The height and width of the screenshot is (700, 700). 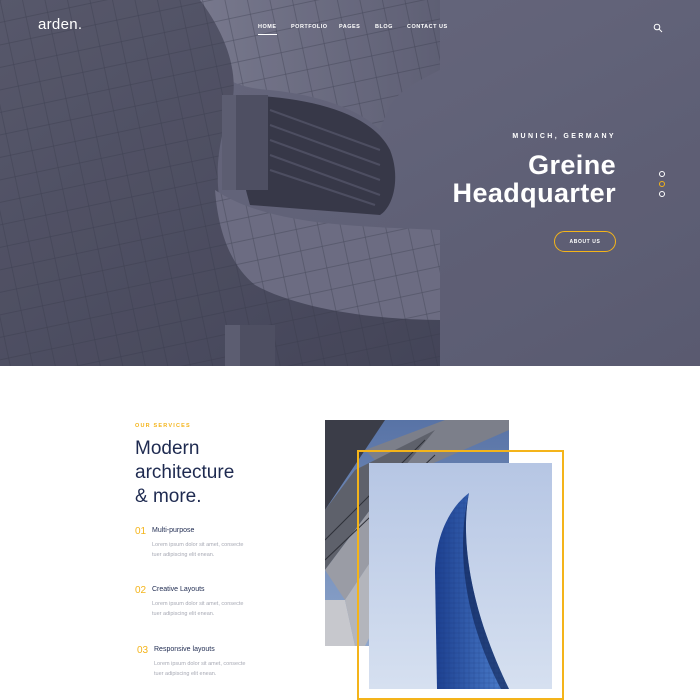 What do you see at coordinates (460, 576) in the screenshot?
I see `architecture-photo-front` at bounding box center [460, 576].